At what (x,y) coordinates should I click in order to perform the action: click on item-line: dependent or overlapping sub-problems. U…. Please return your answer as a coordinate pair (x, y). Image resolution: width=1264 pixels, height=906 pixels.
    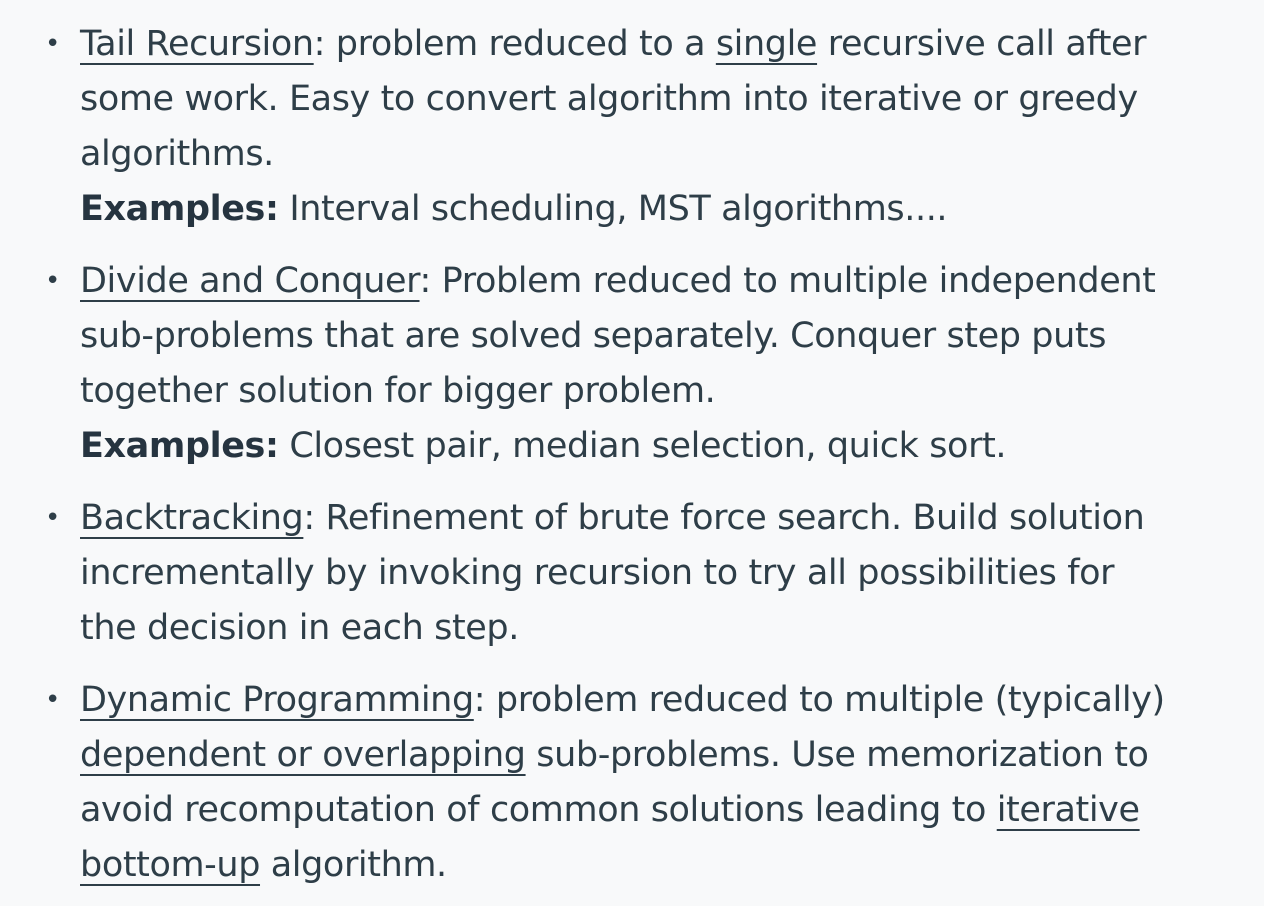
    Looking at the image, I should click on (614, 755).